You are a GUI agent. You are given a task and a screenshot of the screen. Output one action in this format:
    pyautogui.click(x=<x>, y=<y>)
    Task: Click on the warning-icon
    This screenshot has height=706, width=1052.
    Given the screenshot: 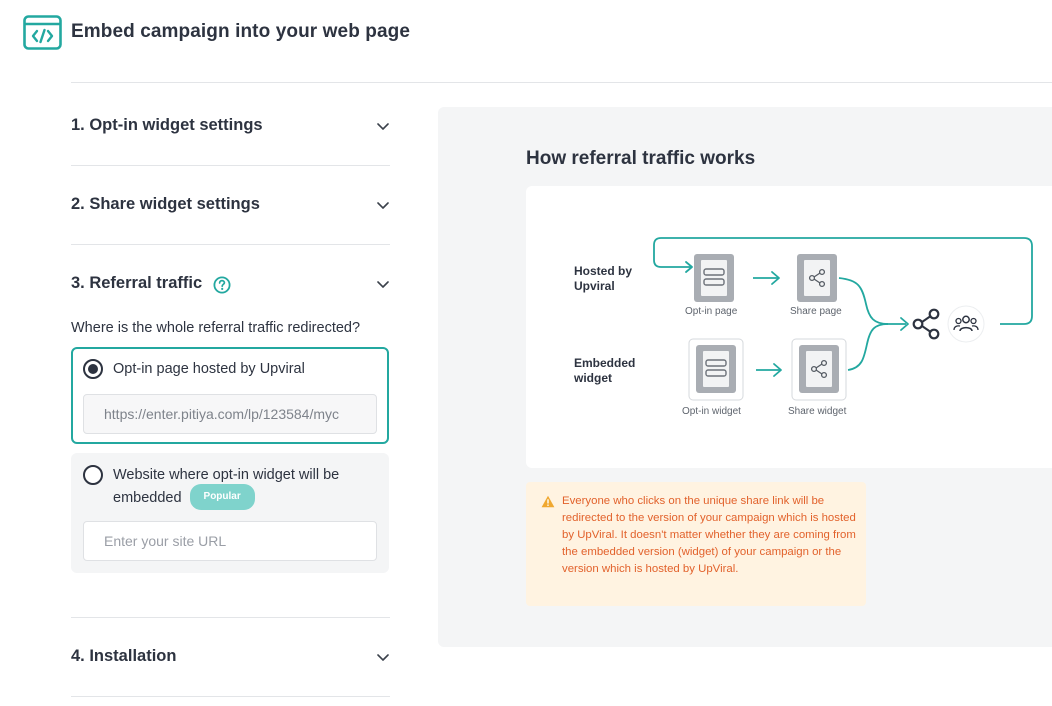 What is the action you would take?
    pyautogui.click(x=548, y=501)
    